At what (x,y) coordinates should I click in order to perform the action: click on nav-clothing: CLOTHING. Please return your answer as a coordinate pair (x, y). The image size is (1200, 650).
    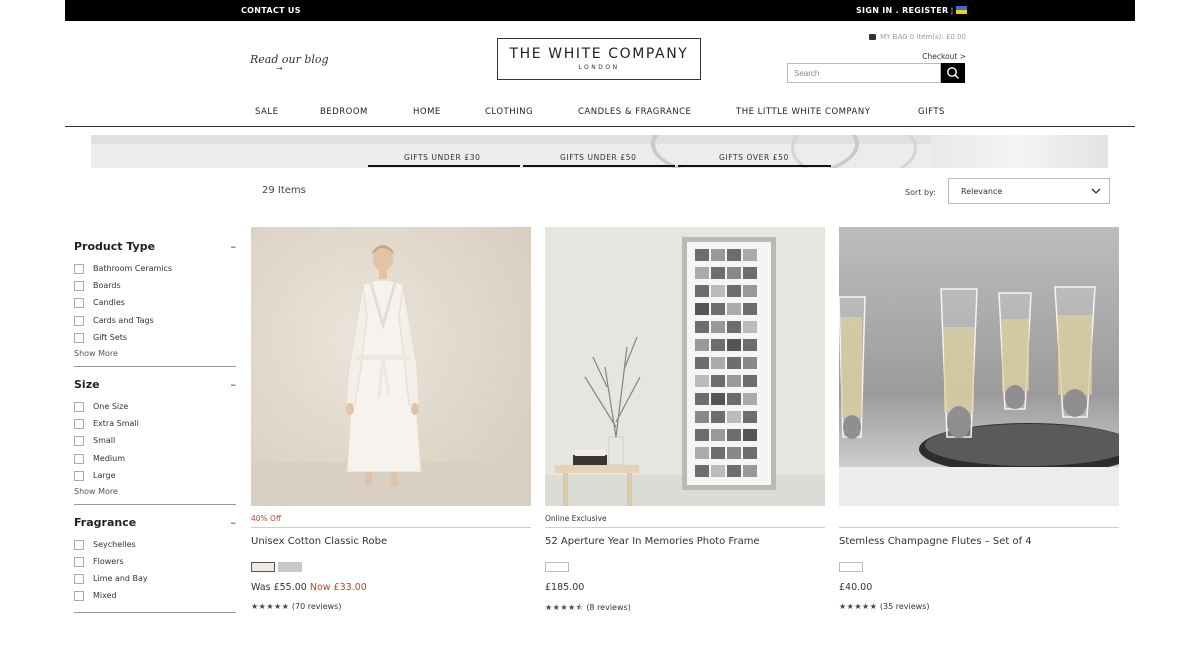
    Looking at the image, I should click on (509, 112).